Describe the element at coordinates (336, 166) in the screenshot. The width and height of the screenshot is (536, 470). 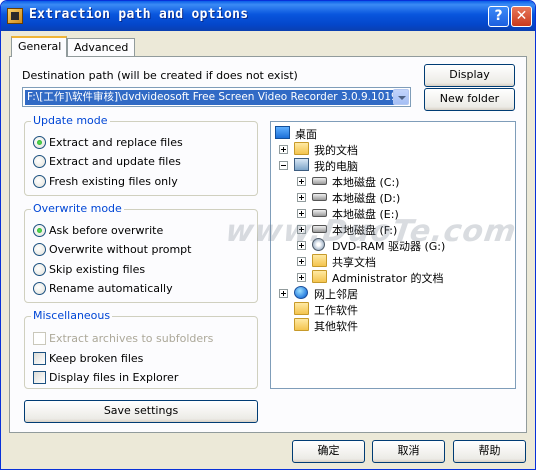
I see `tree-node-label: 我的电脑` at that location.